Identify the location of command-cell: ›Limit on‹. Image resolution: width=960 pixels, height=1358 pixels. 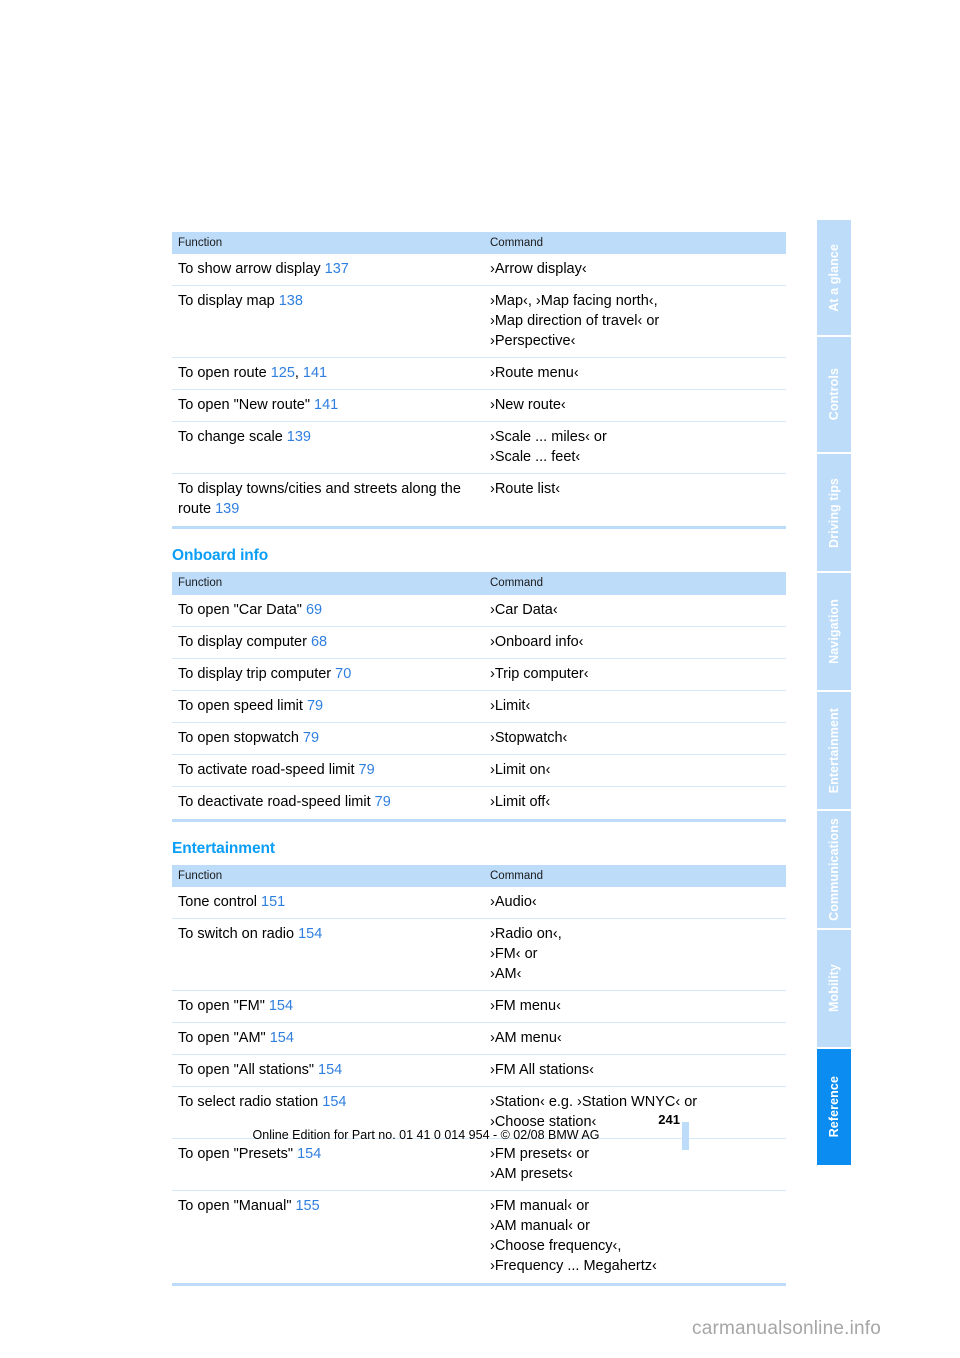
(635, 770).